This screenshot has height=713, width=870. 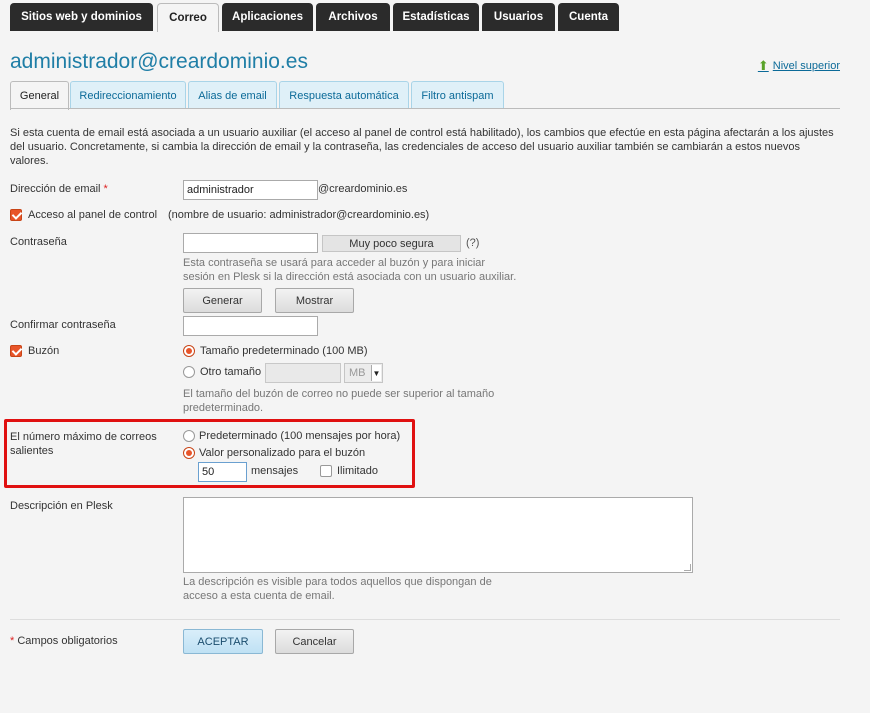 I want to click on subtab-label: Alias de email, so click(x=232, y=95).